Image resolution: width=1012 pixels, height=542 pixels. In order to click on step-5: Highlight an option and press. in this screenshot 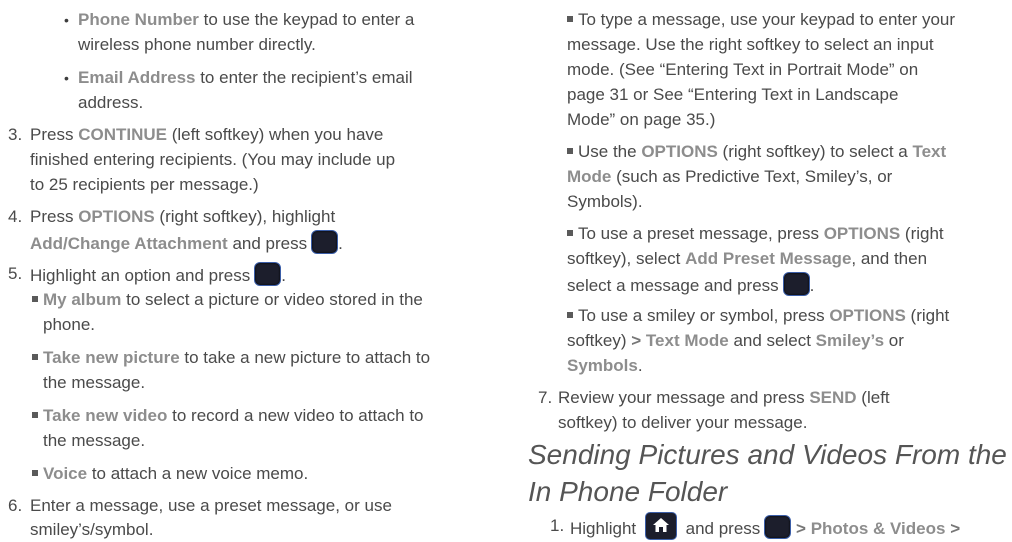, I will do `click(158, 275)`.